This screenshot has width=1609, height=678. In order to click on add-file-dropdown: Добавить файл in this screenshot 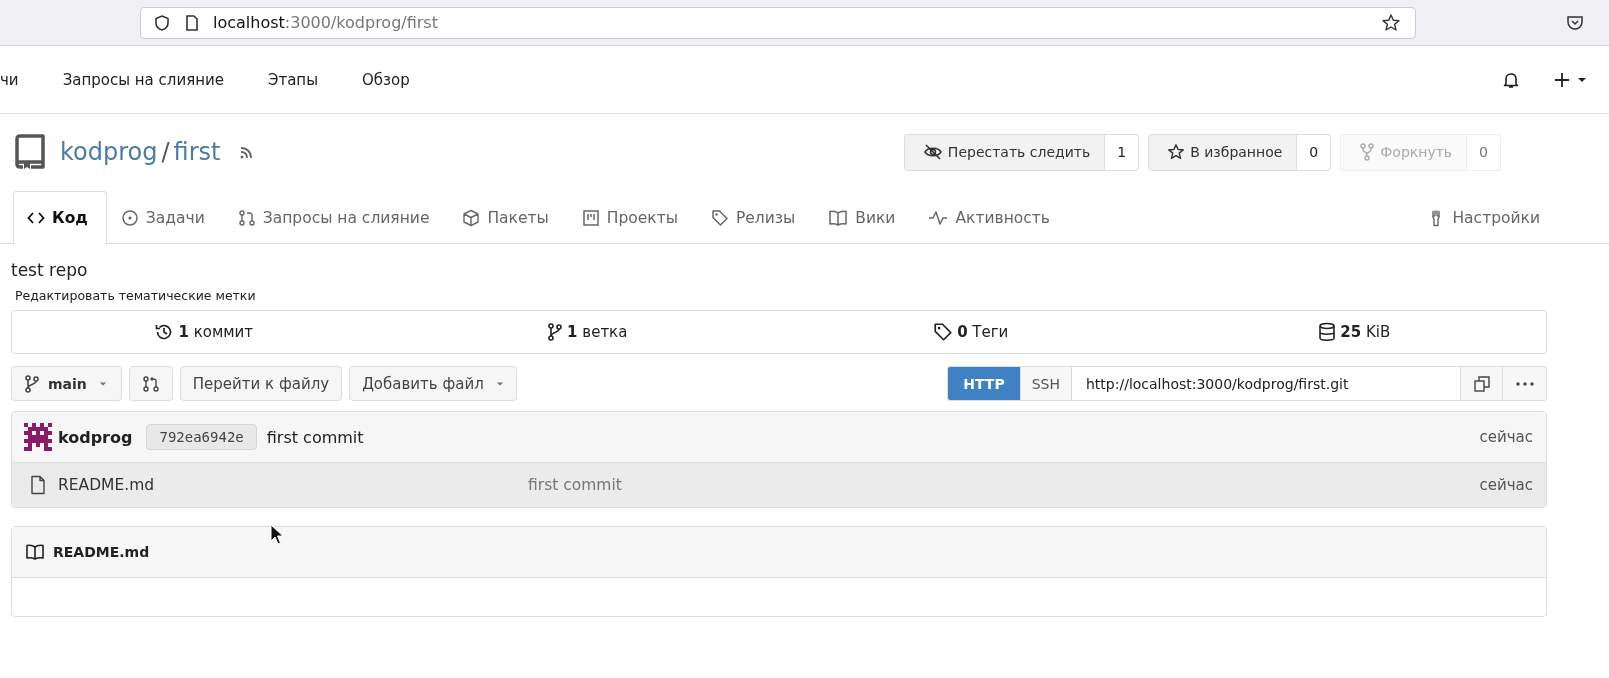, I will do `click(433, 383)`.